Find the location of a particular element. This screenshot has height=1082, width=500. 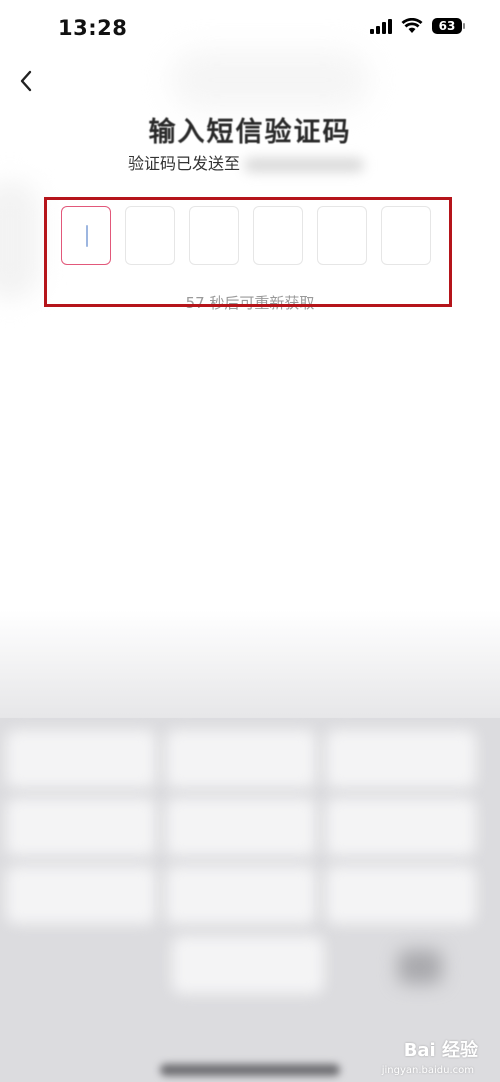

subtitle: 验证码已发送至 is located at coordinates (246, 162).